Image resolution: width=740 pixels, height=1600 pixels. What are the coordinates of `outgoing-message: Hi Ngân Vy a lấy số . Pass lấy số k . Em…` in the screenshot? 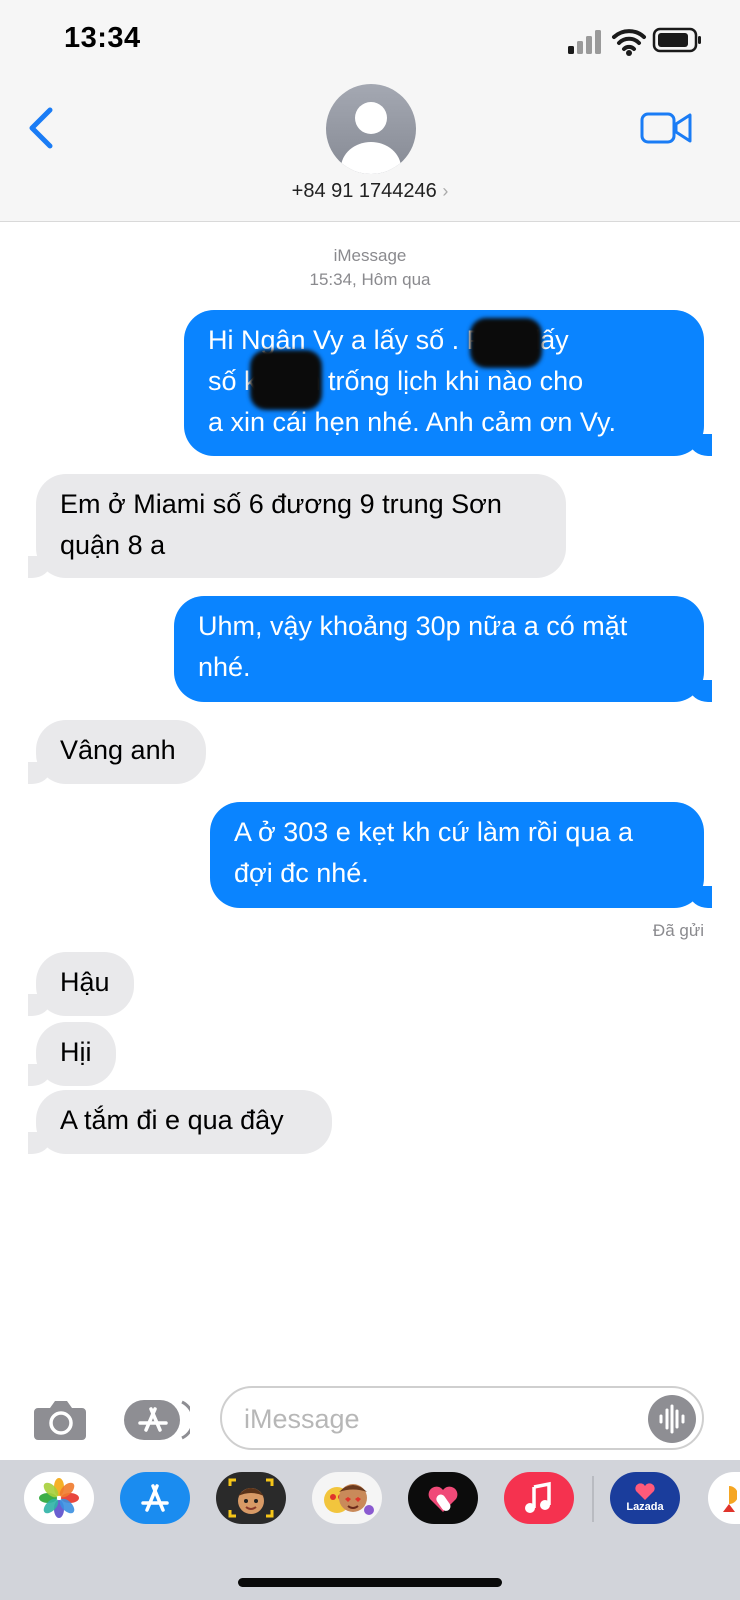 It's located at (448, 383).